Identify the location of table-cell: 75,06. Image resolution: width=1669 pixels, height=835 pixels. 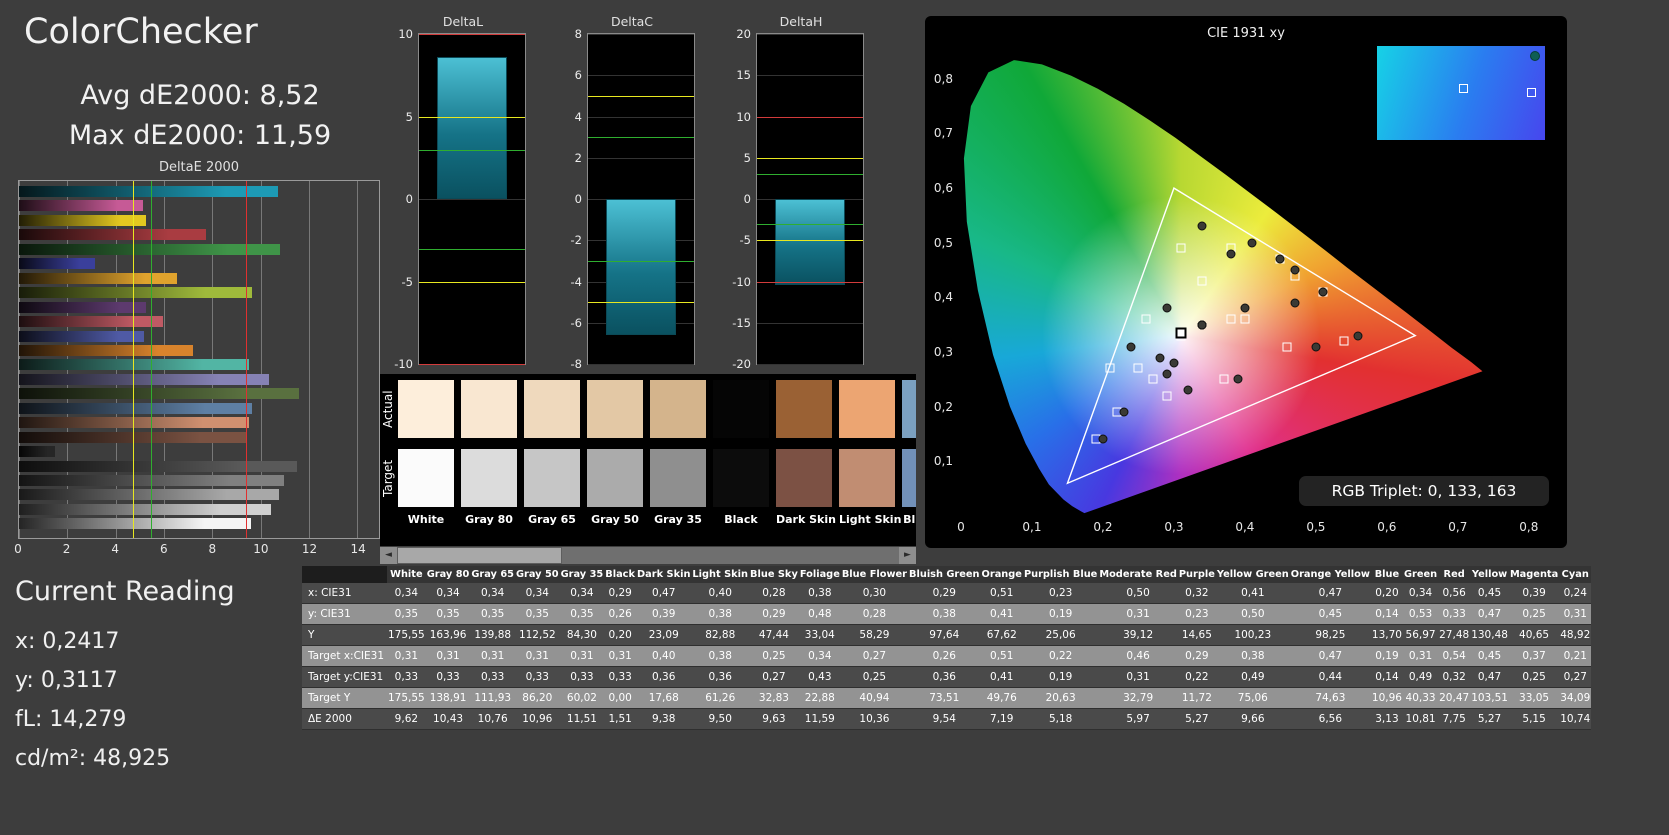
(1252, 698).